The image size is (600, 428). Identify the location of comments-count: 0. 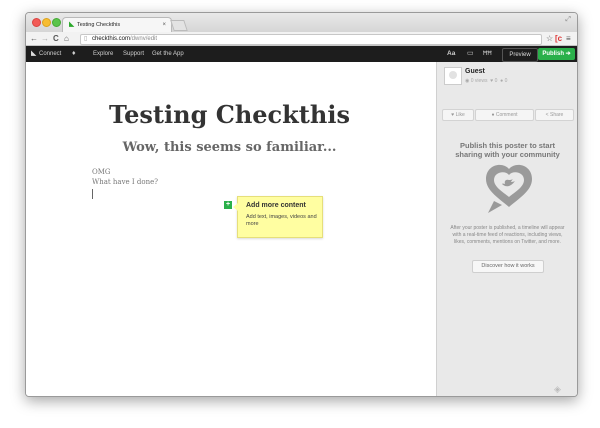
(506, 81).